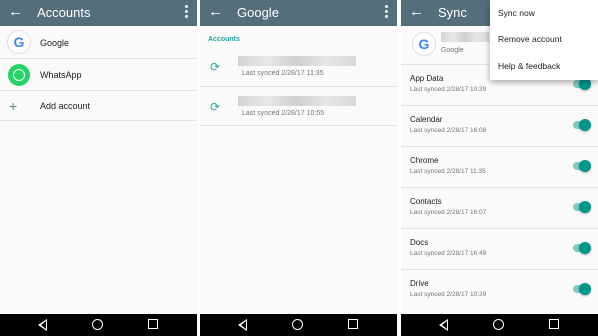  What do you see at coordinates (98, 106) in the screenshot?
I see `add-account-item: + Add account` at bounding box center [98, 106].